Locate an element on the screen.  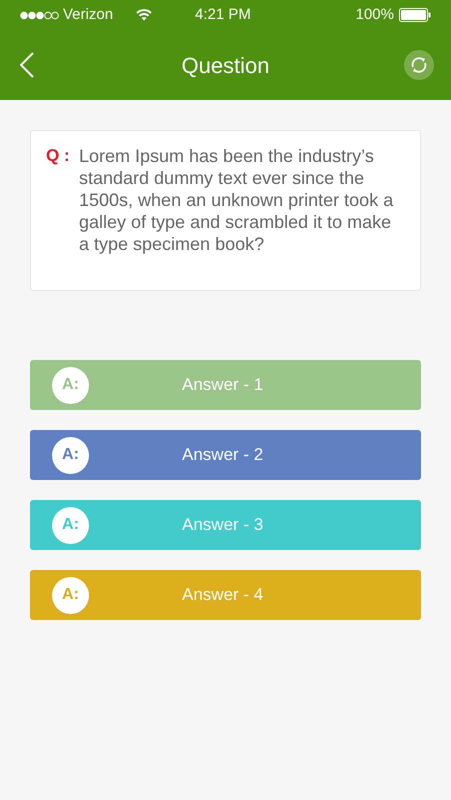
battery-icon is located at coordinates (415, 15).